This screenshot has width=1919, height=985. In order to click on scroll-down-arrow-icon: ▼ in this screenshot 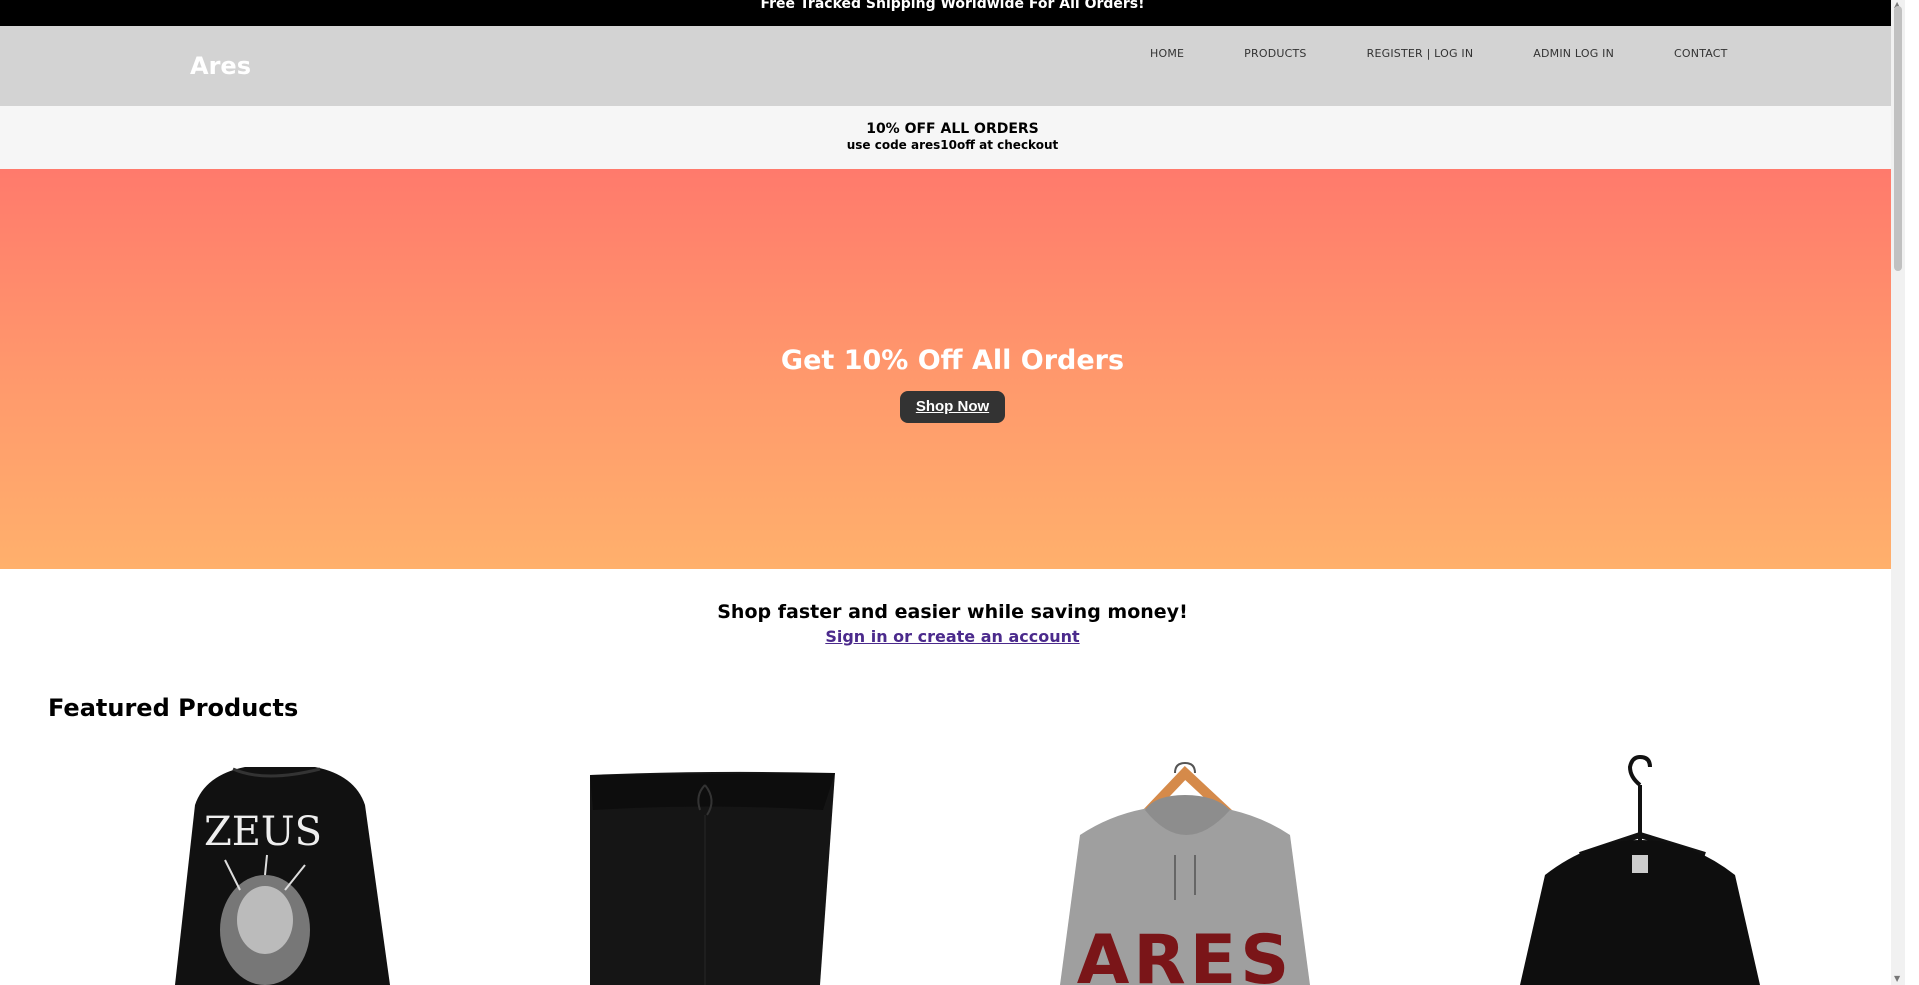, I will do `click(1897, 978)`.